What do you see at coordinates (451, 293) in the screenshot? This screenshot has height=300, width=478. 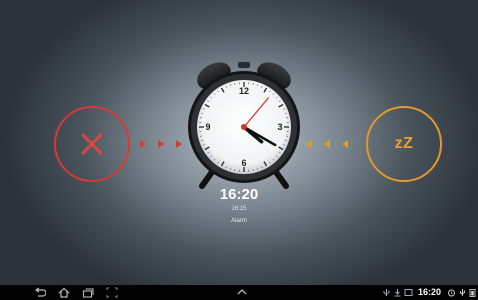 I see `alarm-status-icon` at bounding box center [451, 293].